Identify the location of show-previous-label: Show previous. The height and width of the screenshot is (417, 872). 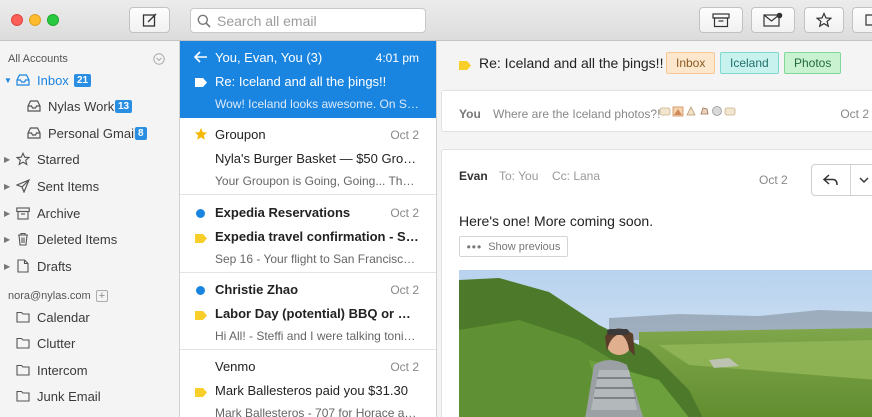
(524, 246).